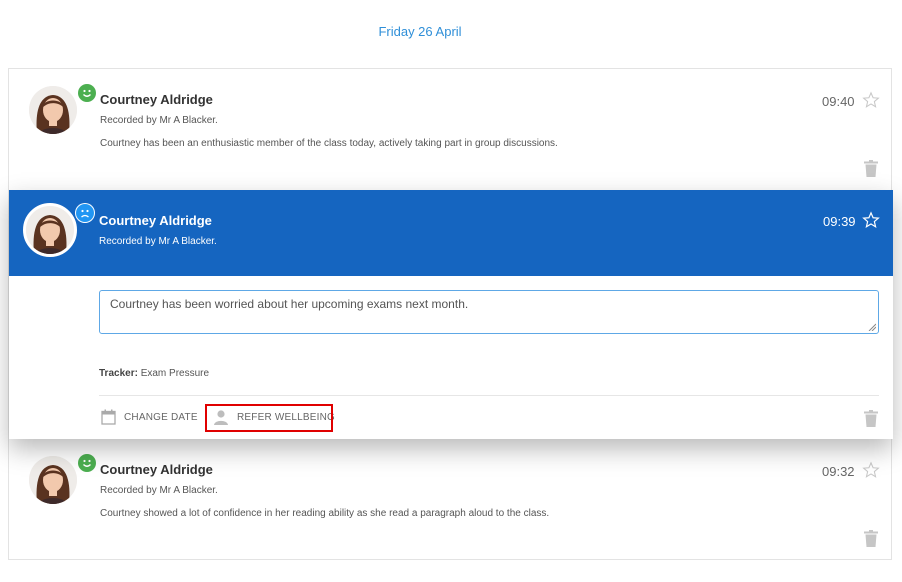  I want to click on change-date-button: CHANGE DATE, so click(149, 417).